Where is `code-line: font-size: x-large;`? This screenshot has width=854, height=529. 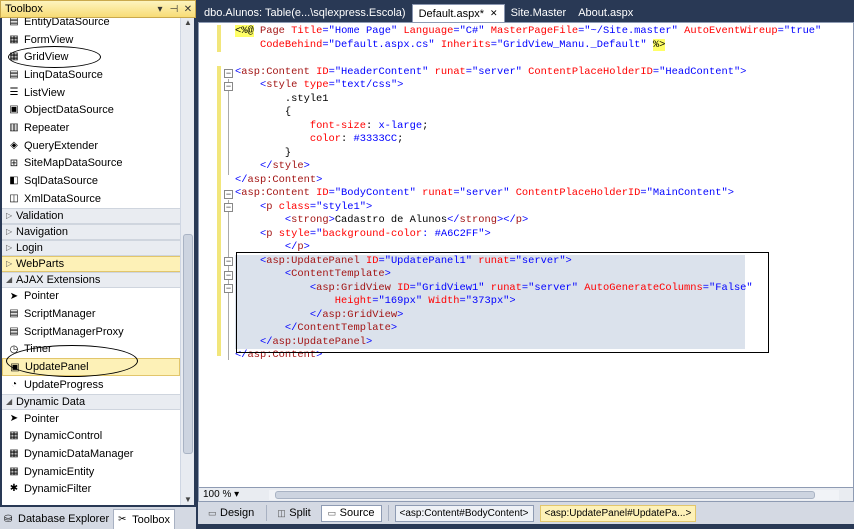 code-line: font-size: x-large; is located at coordinates (528, 127).